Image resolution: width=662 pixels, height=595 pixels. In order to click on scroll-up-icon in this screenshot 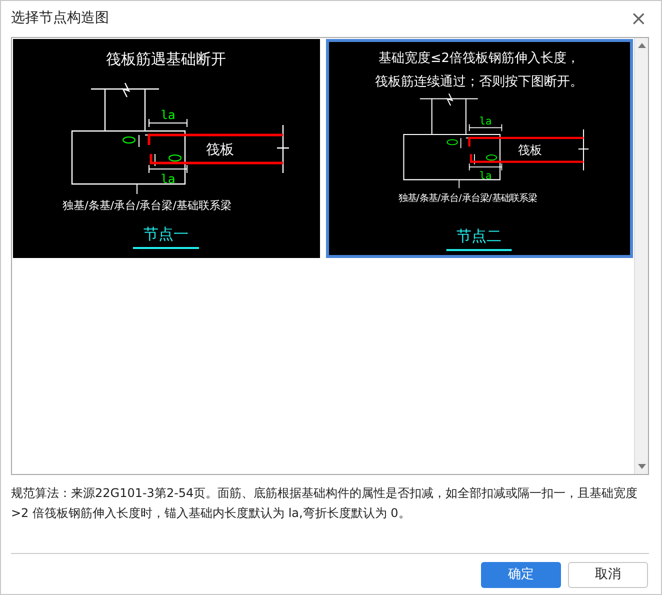, I will do `click(642, 45)`.